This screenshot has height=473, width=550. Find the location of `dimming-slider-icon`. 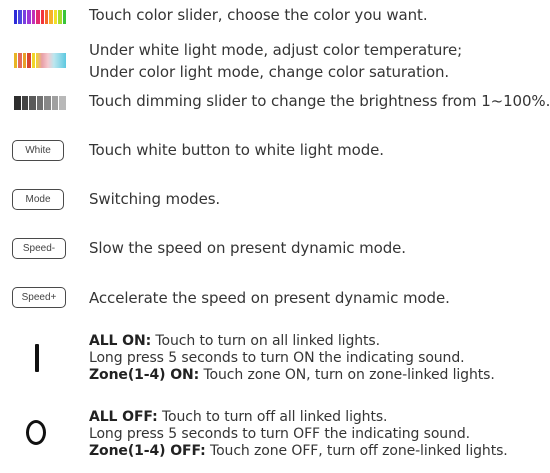

dimming-slider-icon is located at coordinates (40, 103).